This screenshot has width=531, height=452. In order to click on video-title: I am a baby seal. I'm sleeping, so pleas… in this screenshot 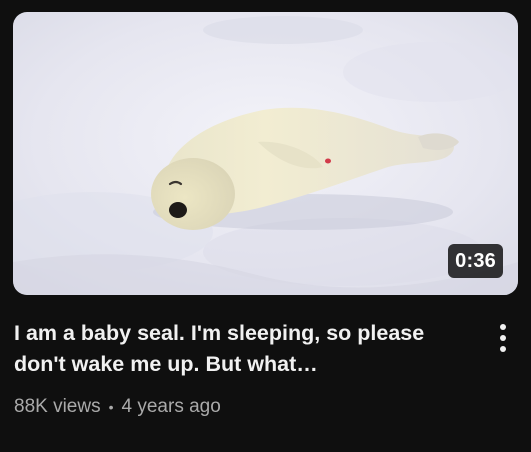, I will do `click(239, 349)`.